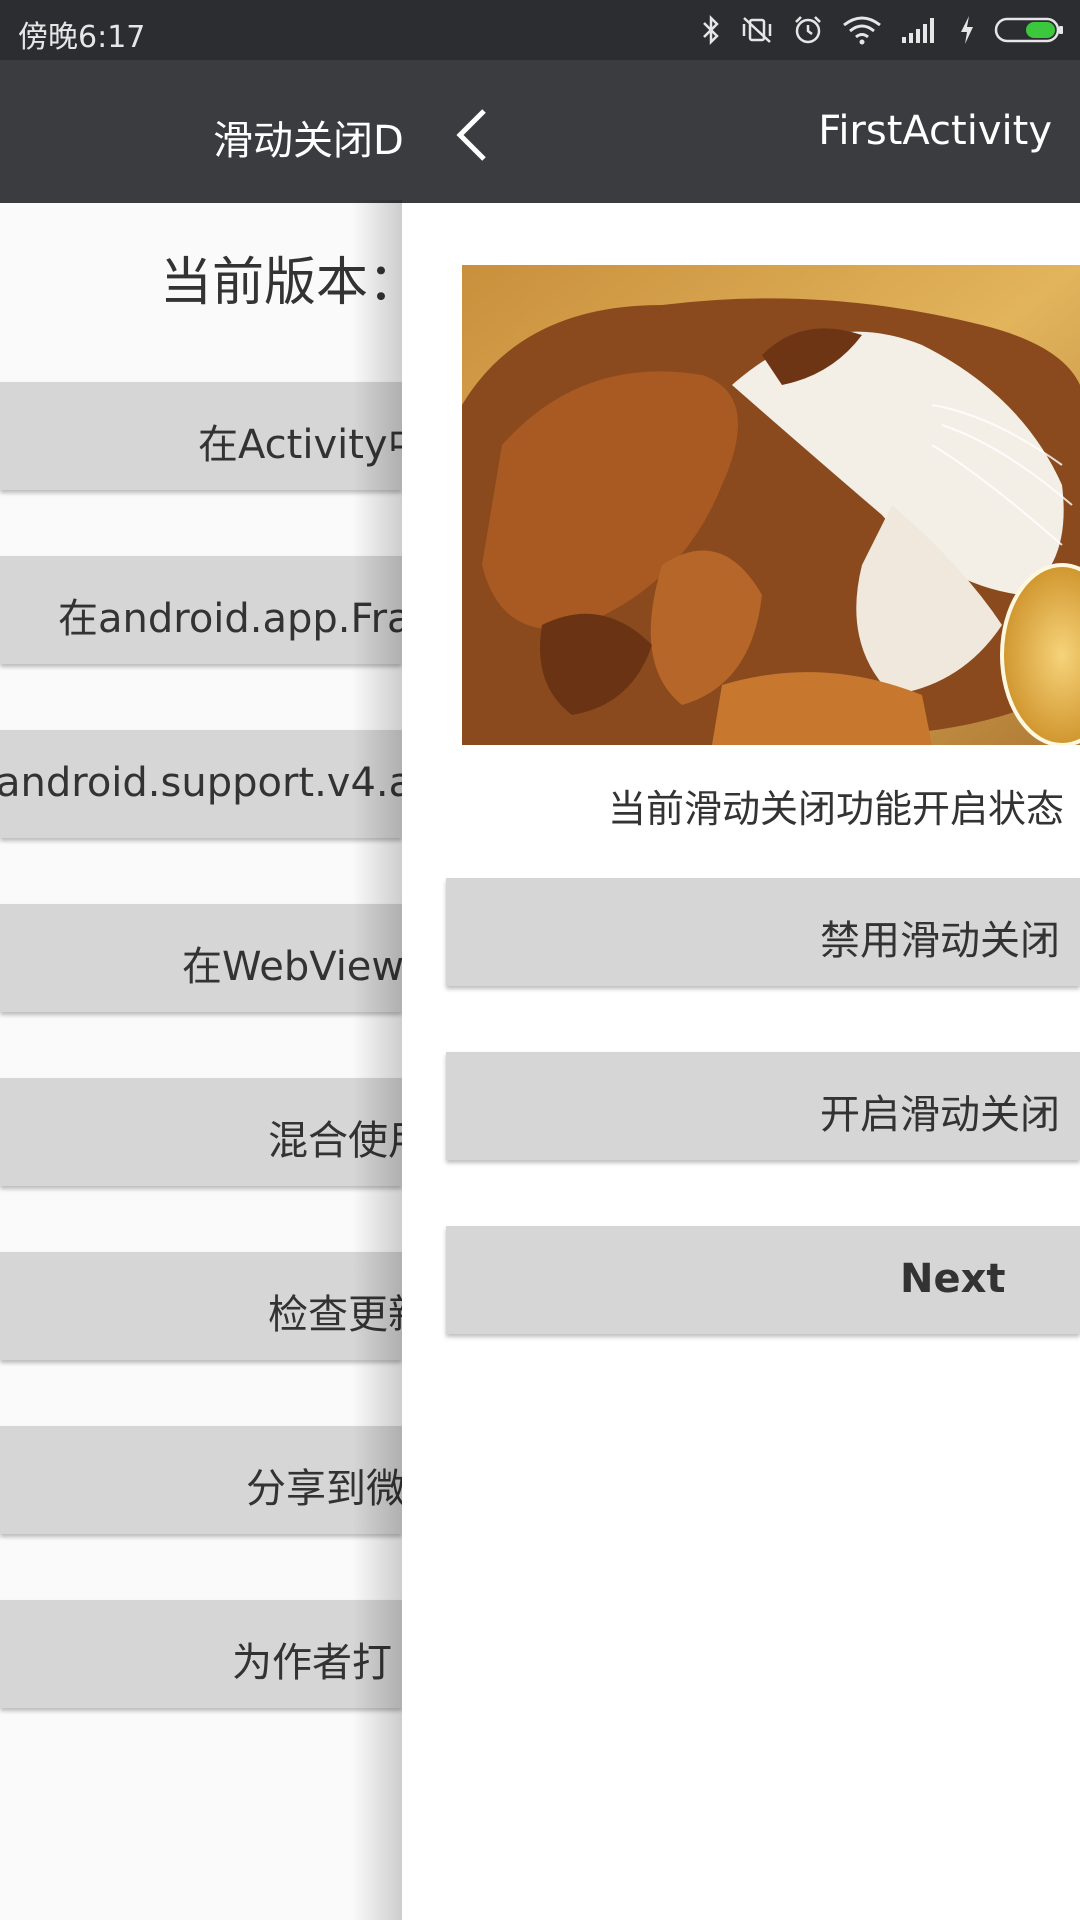  What do you see at coordinates (711, 30) in the screenshot?
I see `bluetooth-icon` at bounding box center [711, 30].